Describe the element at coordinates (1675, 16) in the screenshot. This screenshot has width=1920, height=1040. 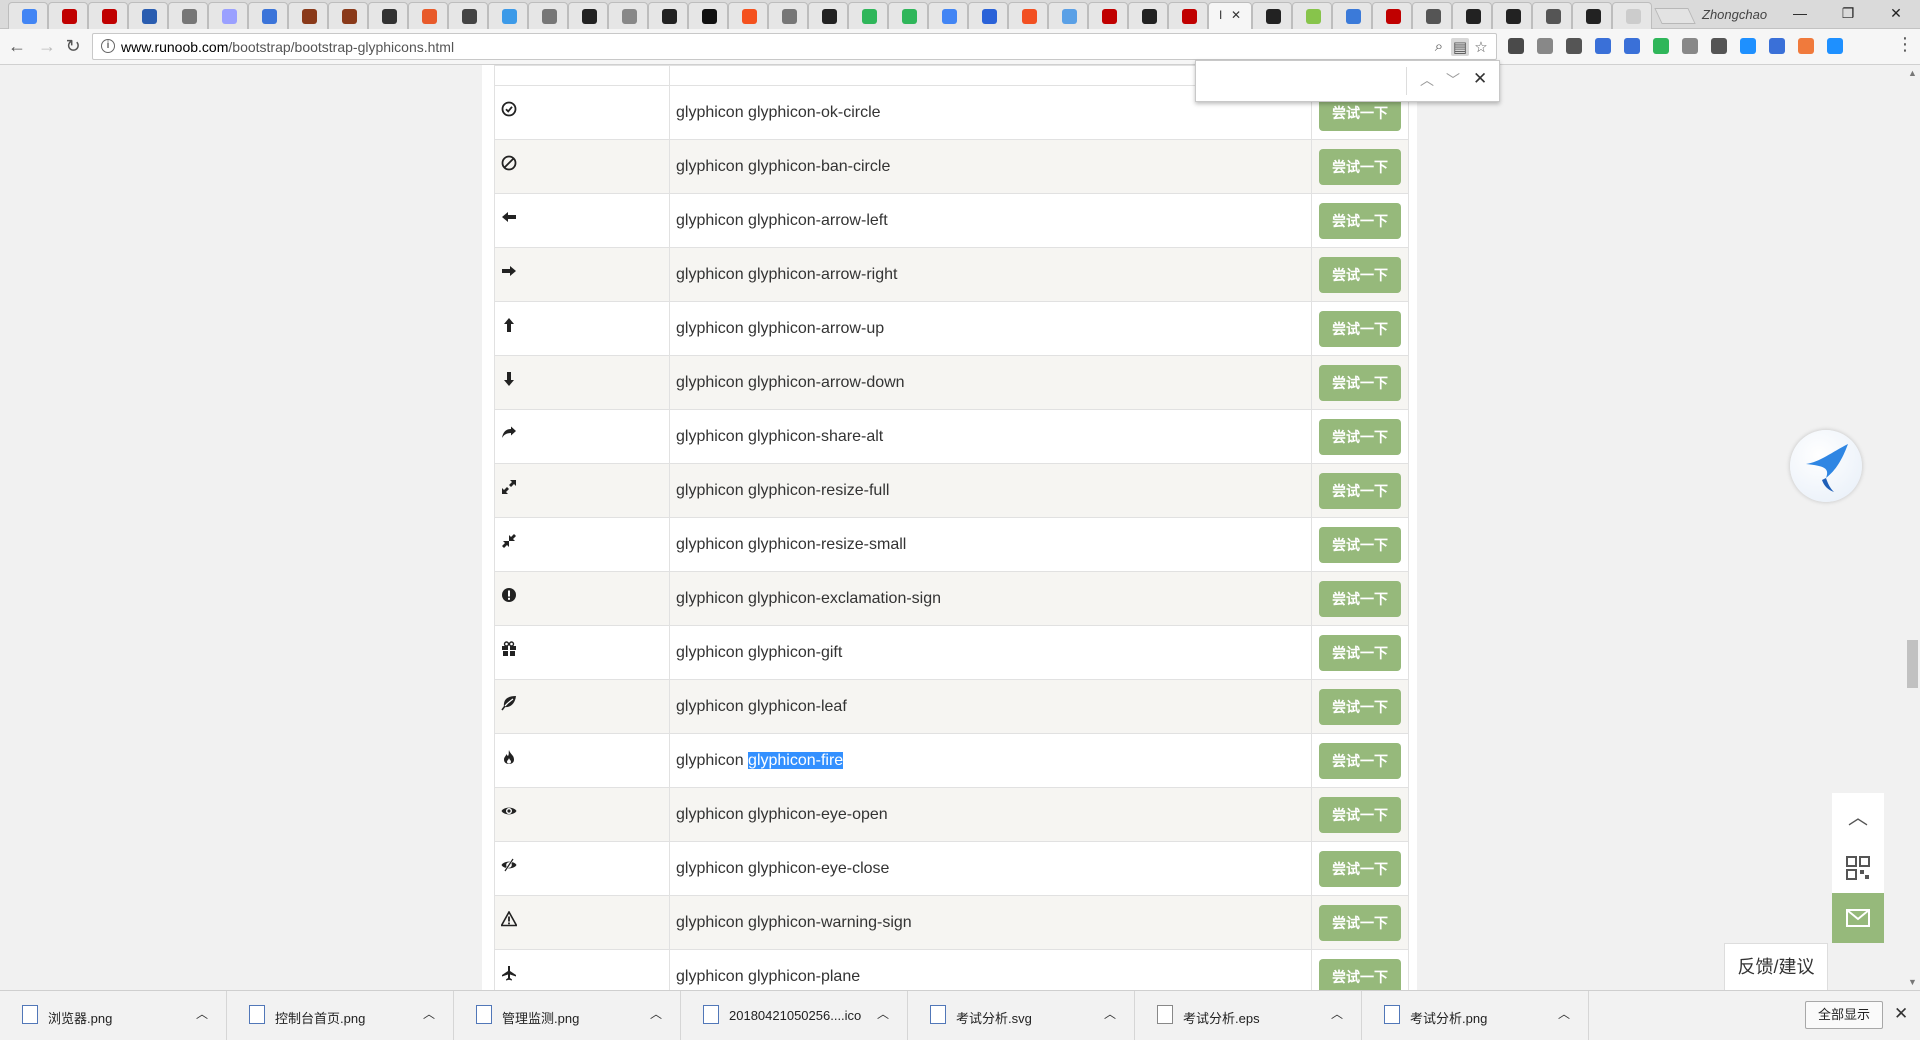
I see `new-tab-button` at that location.